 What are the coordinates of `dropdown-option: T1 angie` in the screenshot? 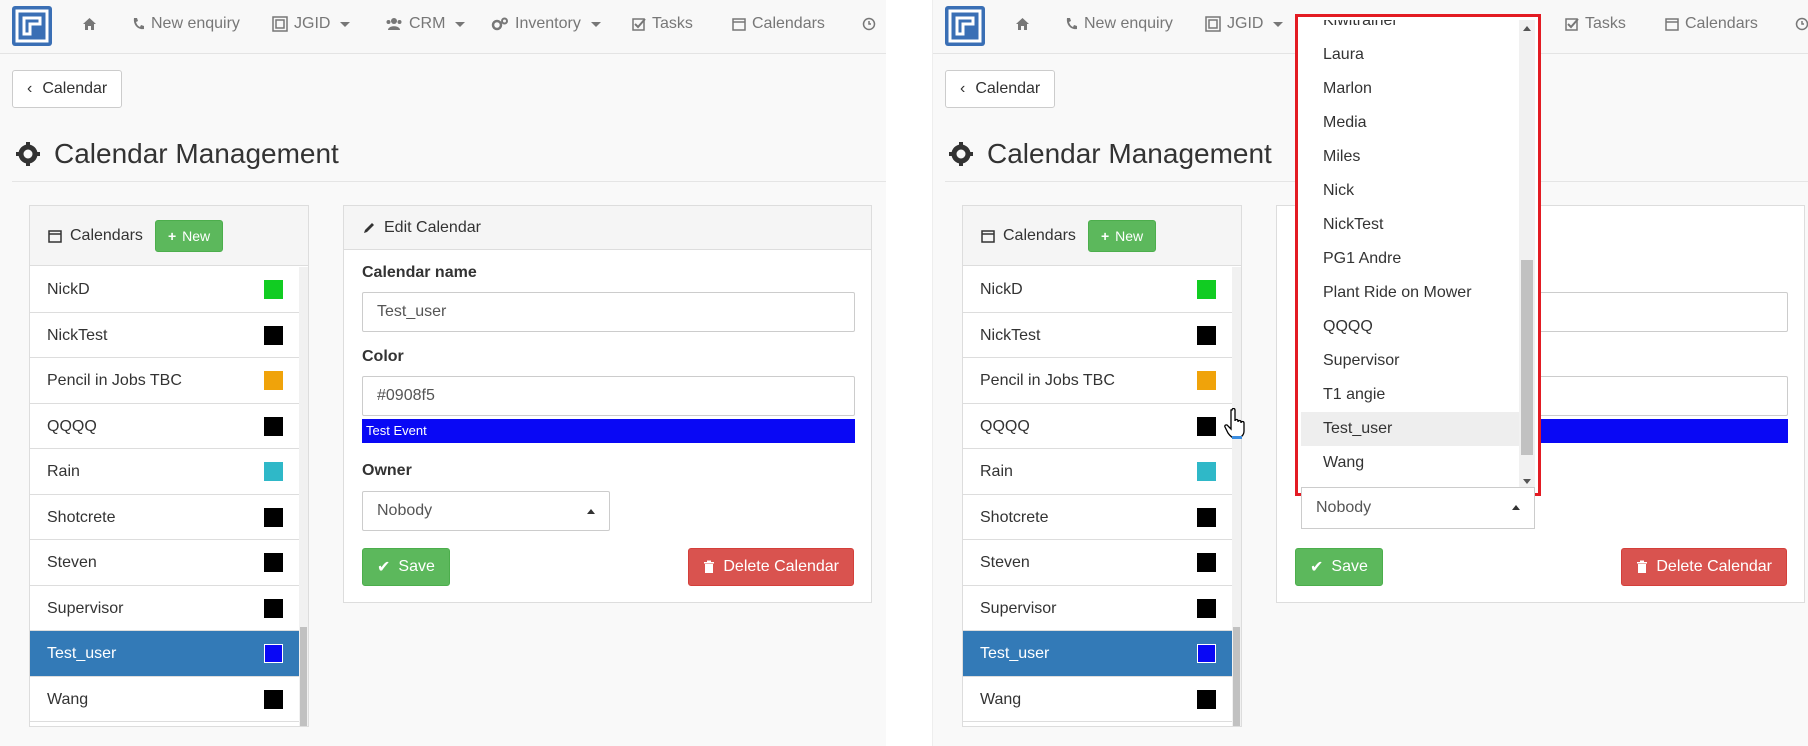 It's located at (1410, 395).